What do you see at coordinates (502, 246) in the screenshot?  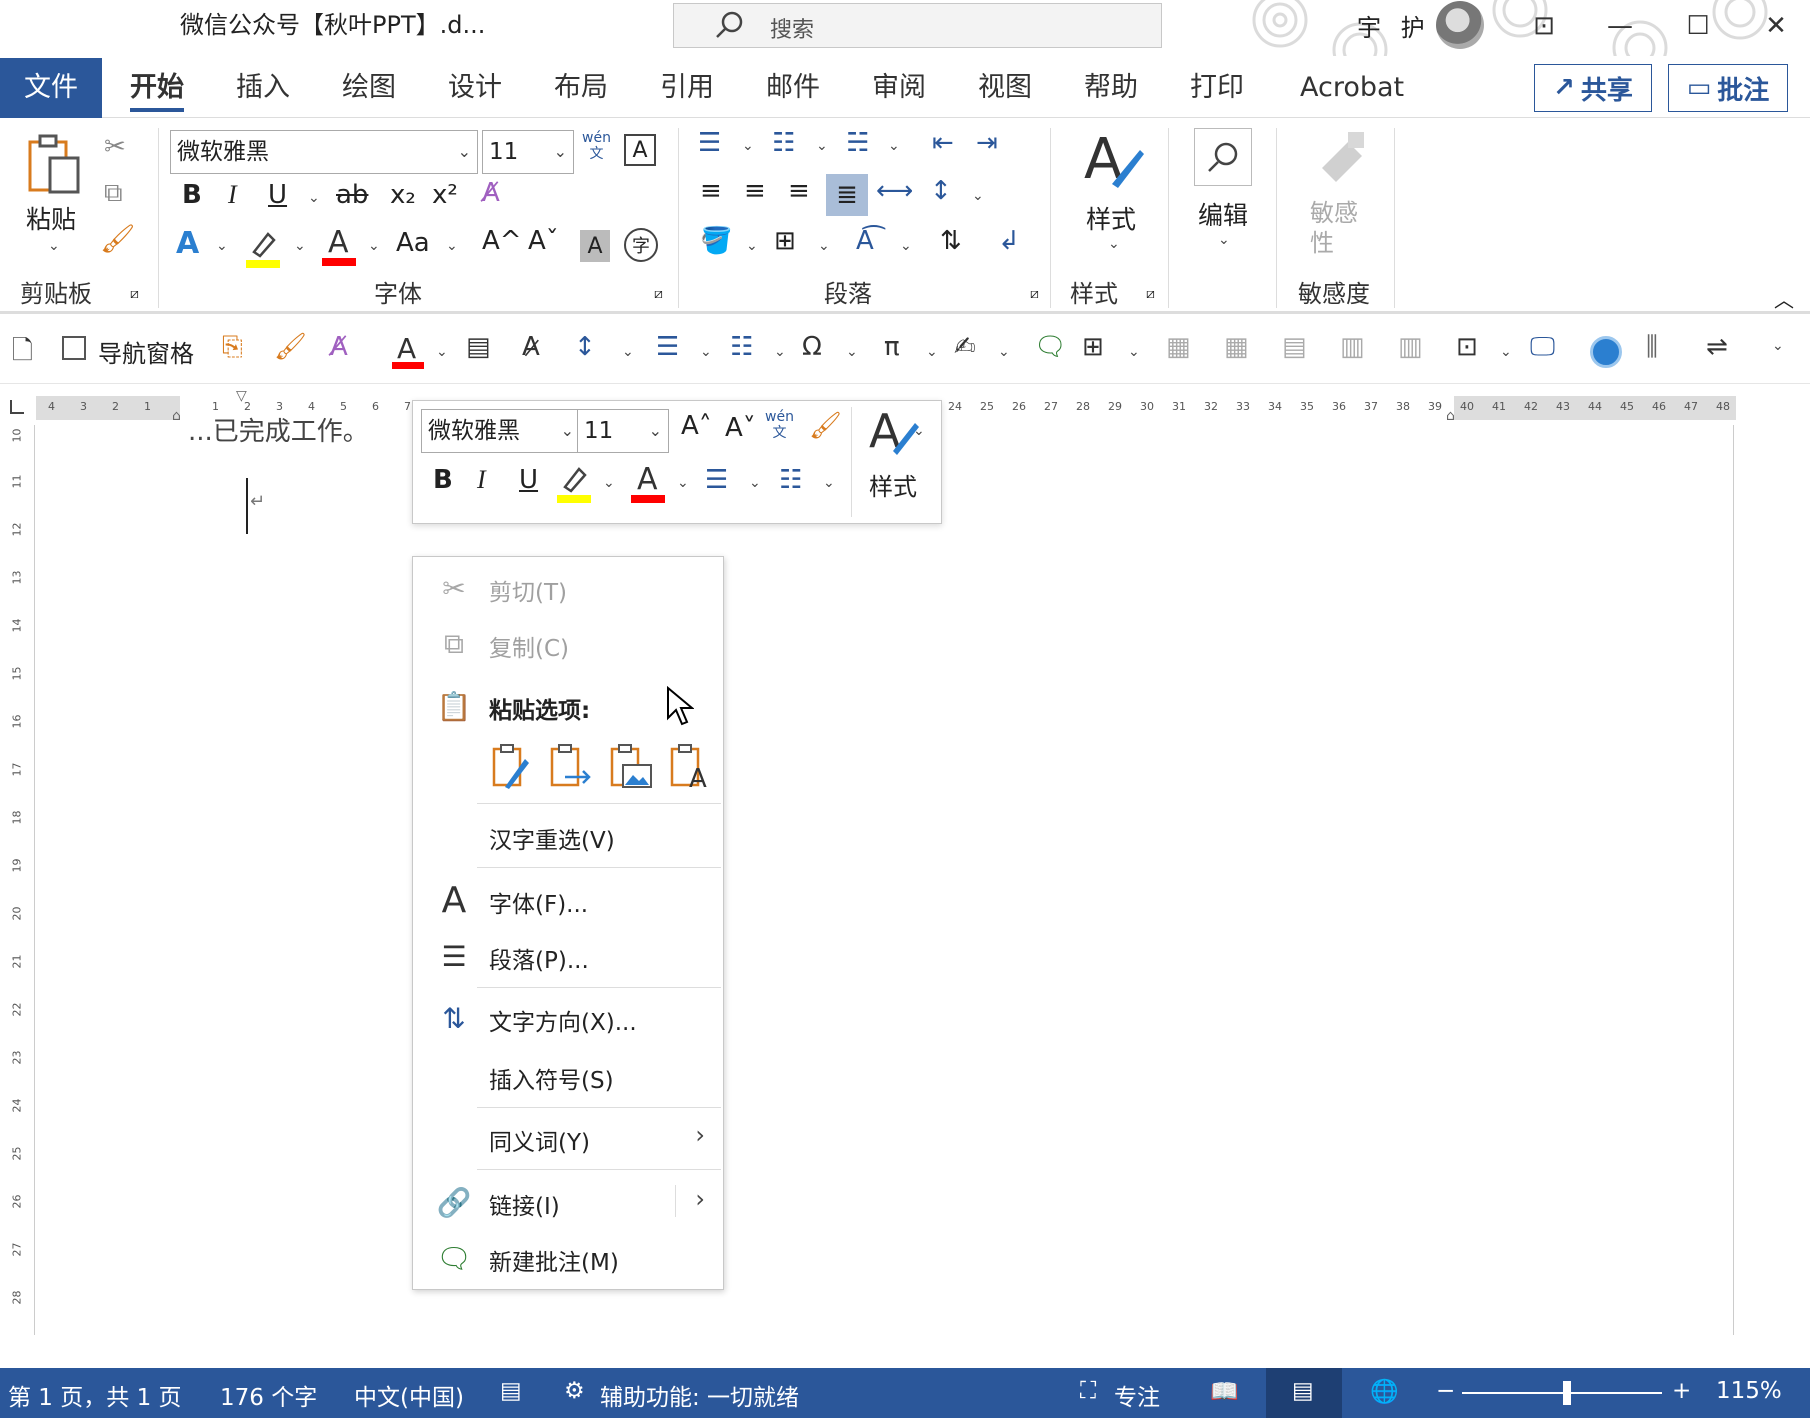 I see `grow-font-button: A^` at bounding box center [502, 246].